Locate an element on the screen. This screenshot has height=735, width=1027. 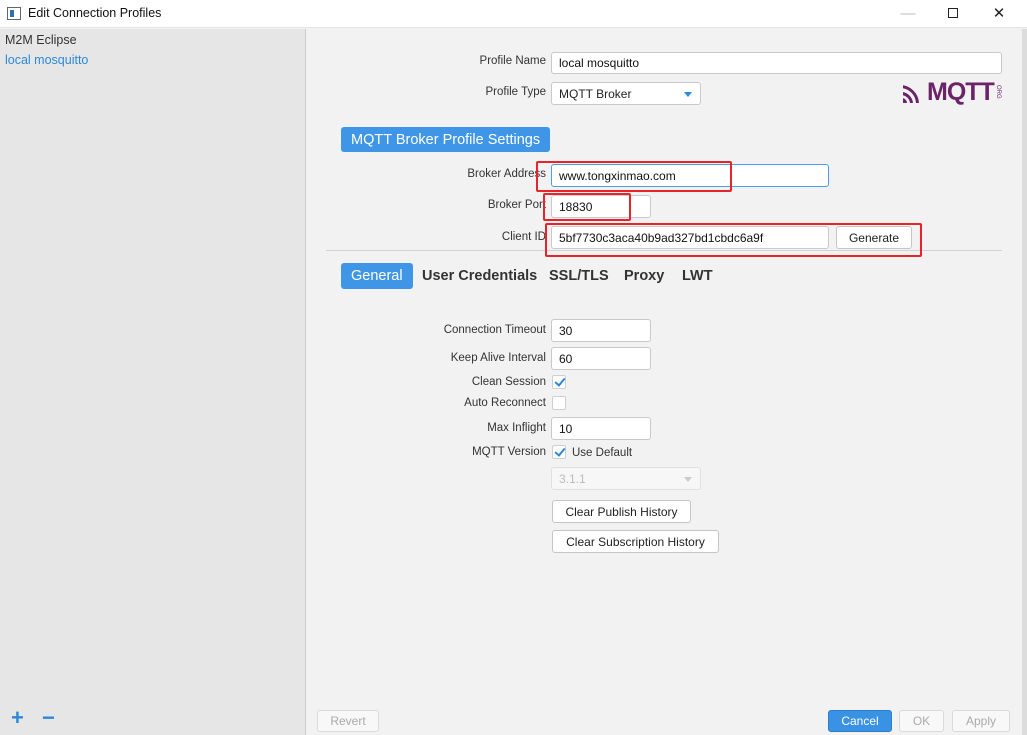
mqtt-logo-mark-icon is located at coordinates (915, 92).